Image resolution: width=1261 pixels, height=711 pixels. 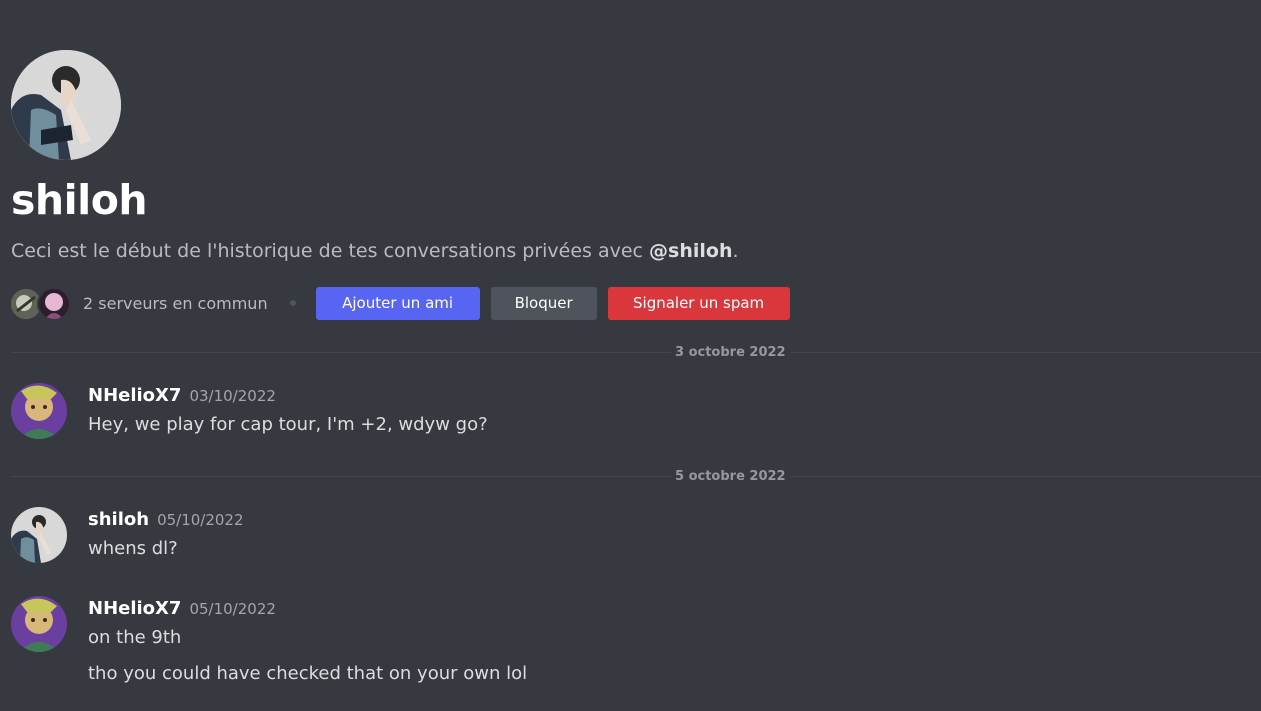 What do you see at coordinates (54, 304) in the screenshot?
I see `server-icon` at bounding box center [54, 304].